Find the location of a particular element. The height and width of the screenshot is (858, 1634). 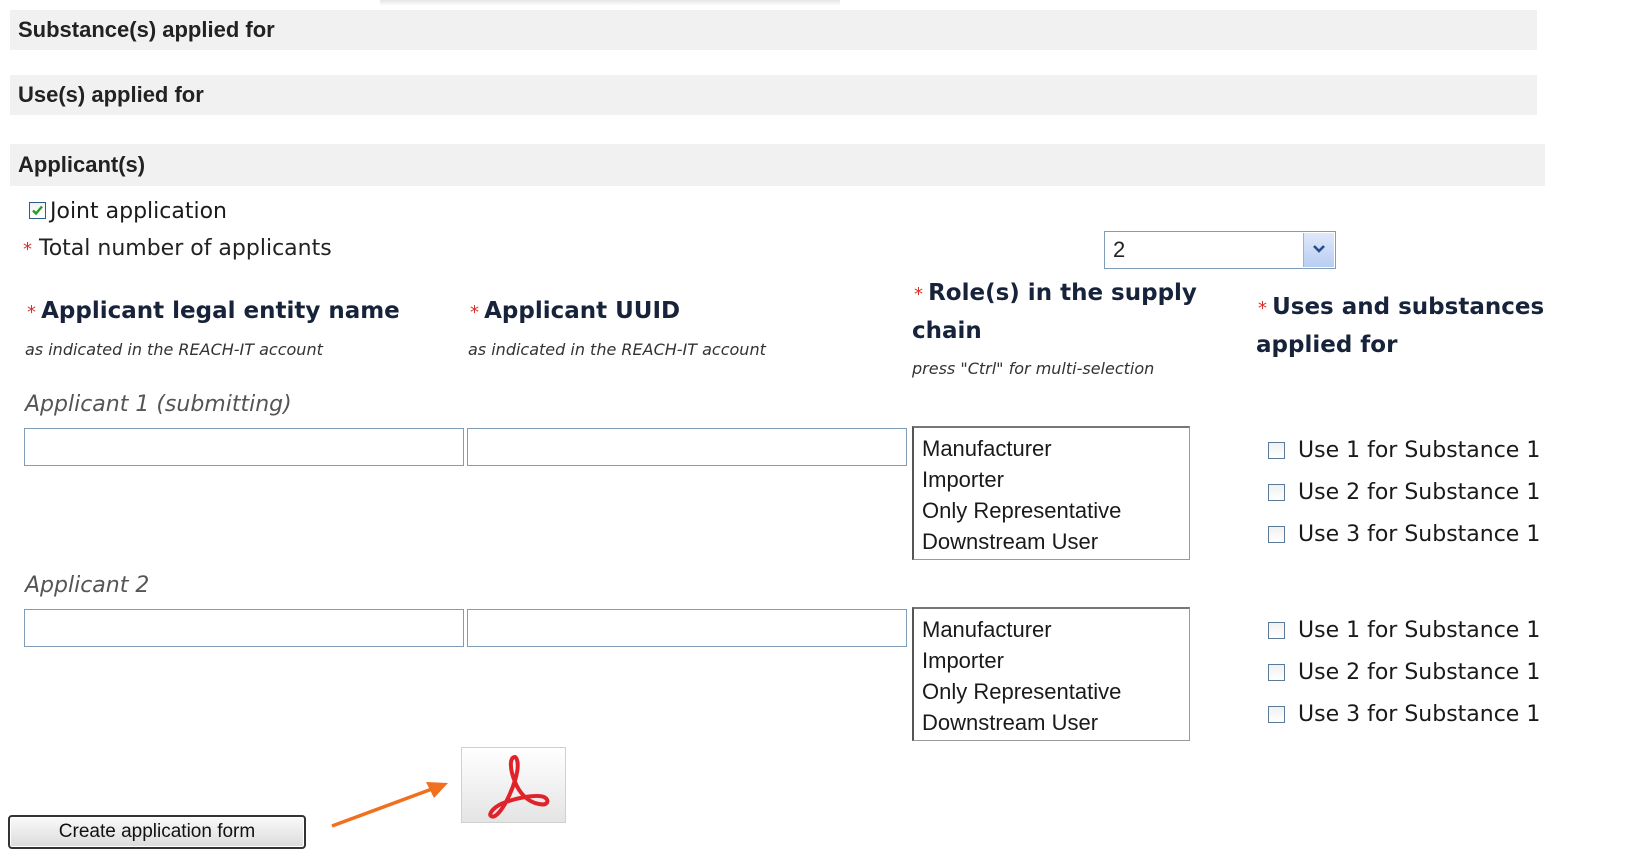

applicant-2-use-1-checkbox is located at coordinates (1276, 630).